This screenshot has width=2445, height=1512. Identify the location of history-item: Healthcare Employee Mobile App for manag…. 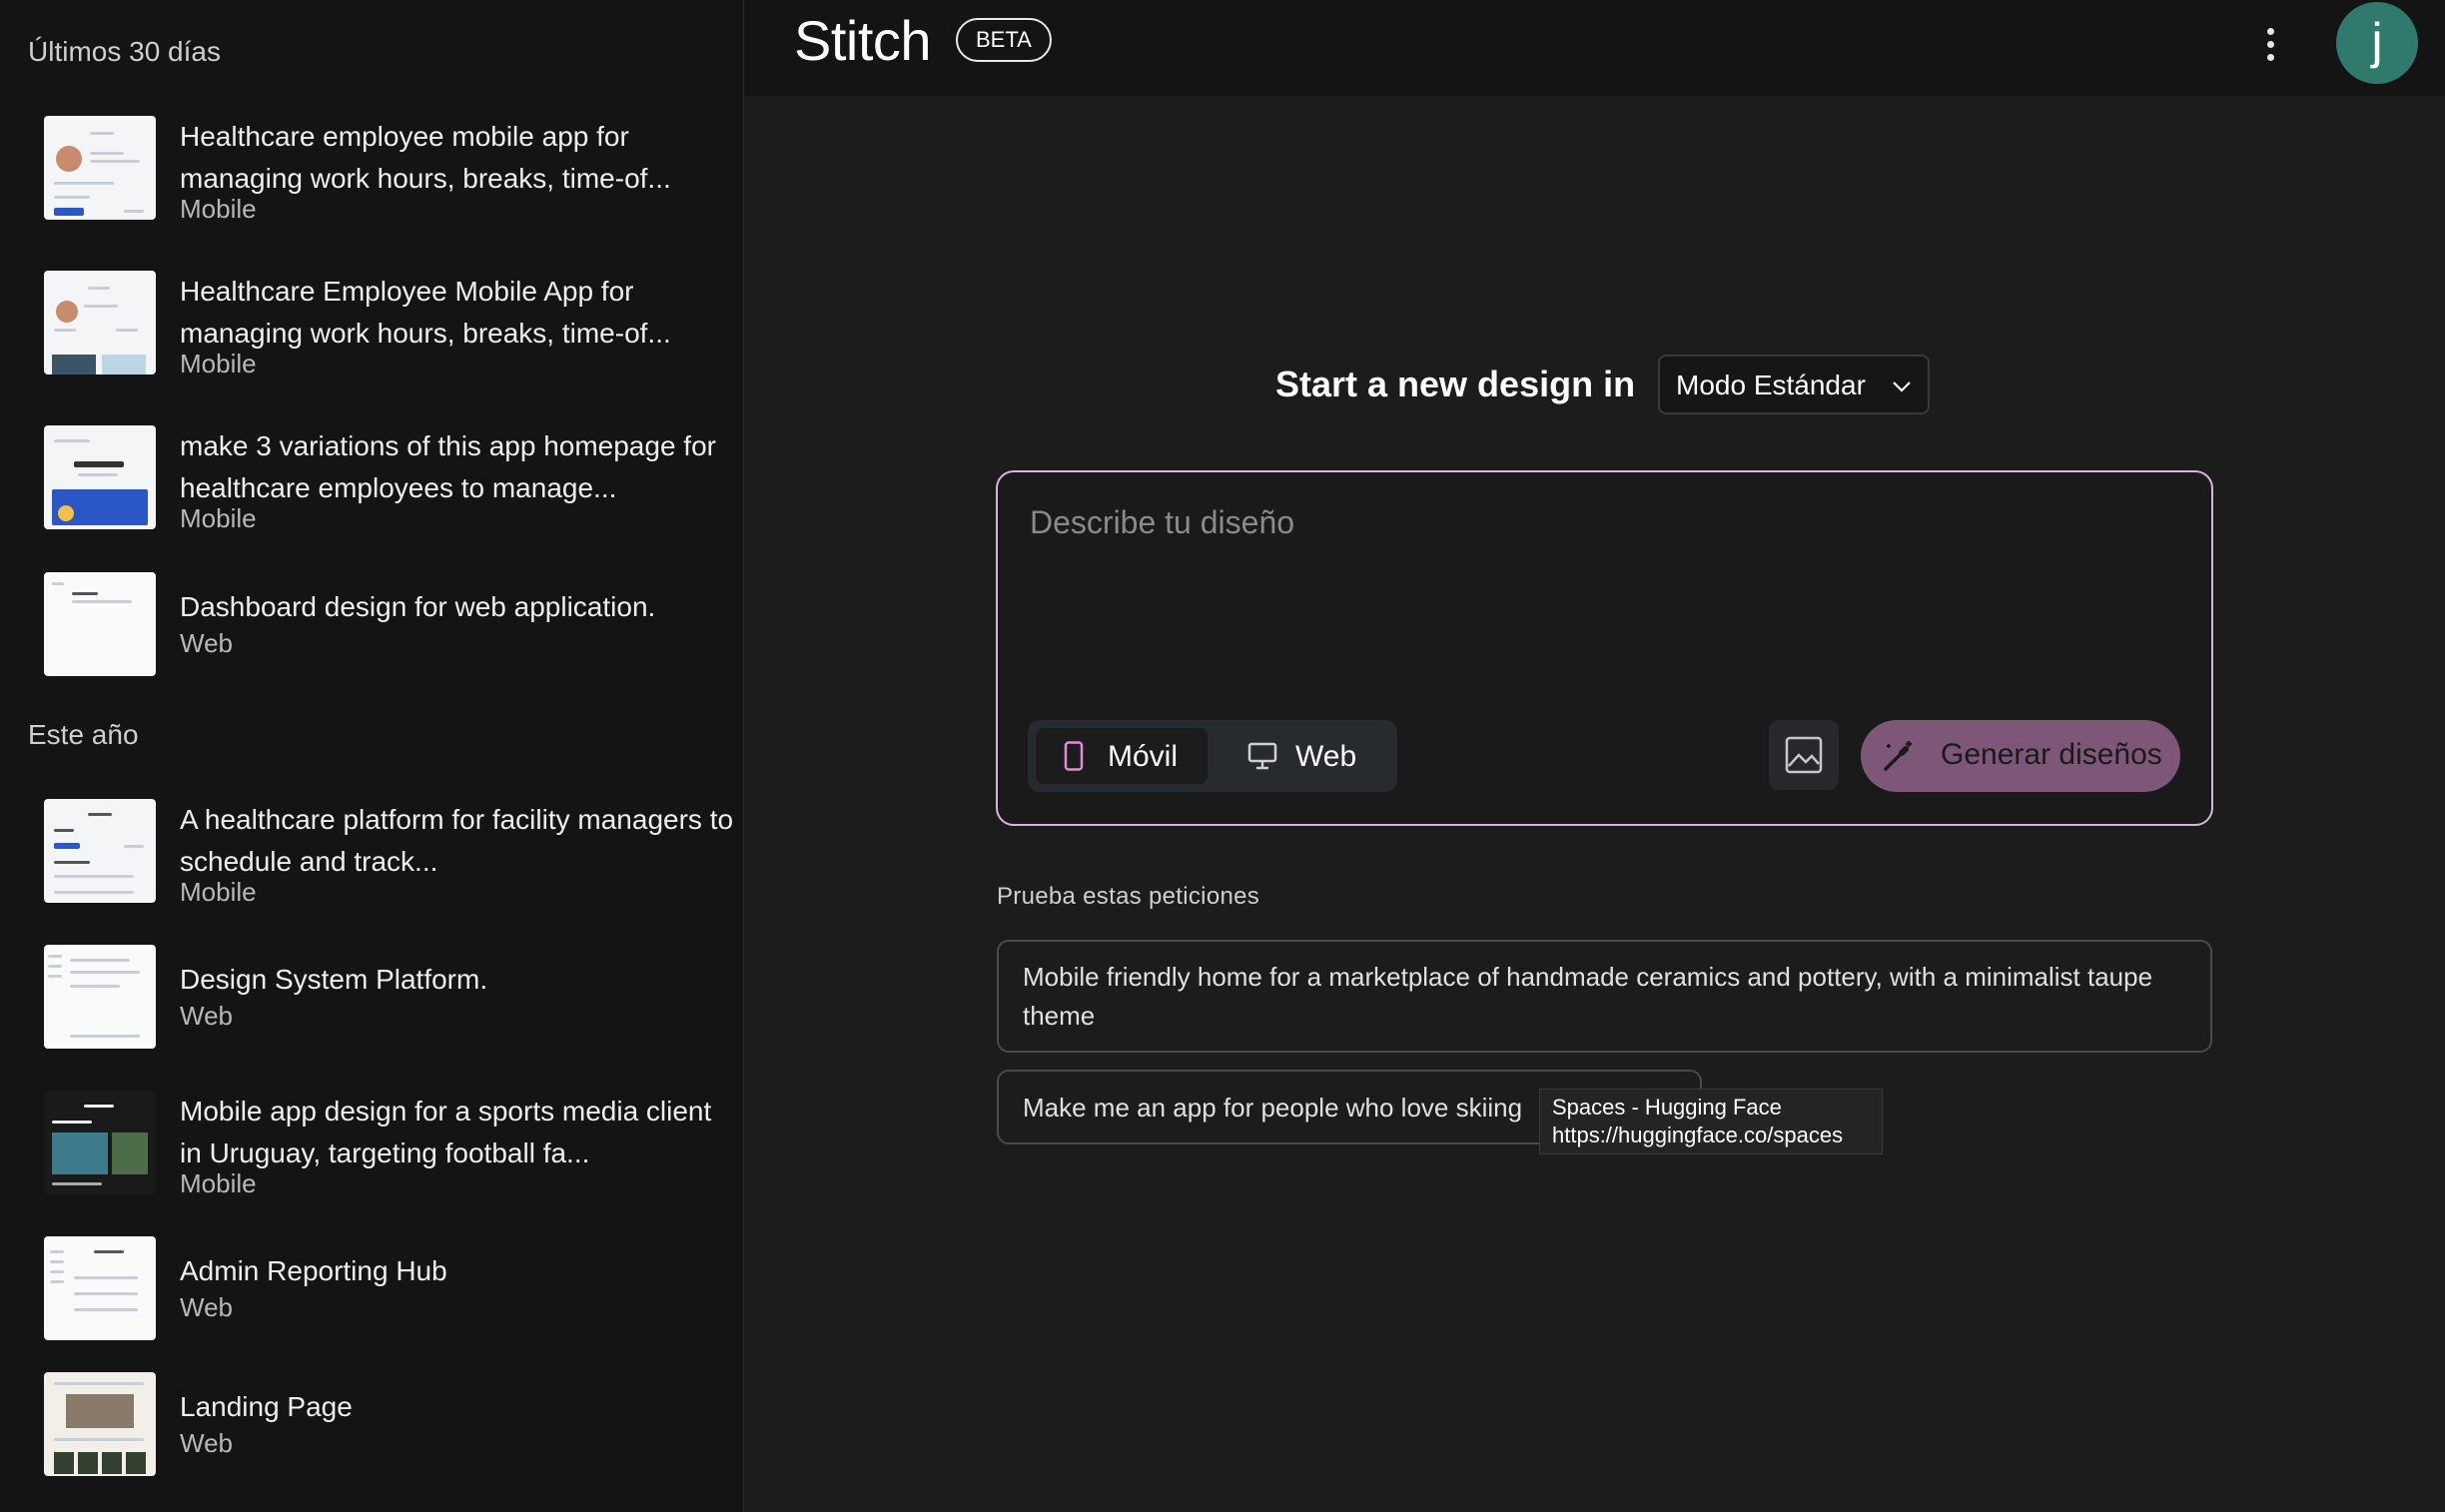
(378, 326).